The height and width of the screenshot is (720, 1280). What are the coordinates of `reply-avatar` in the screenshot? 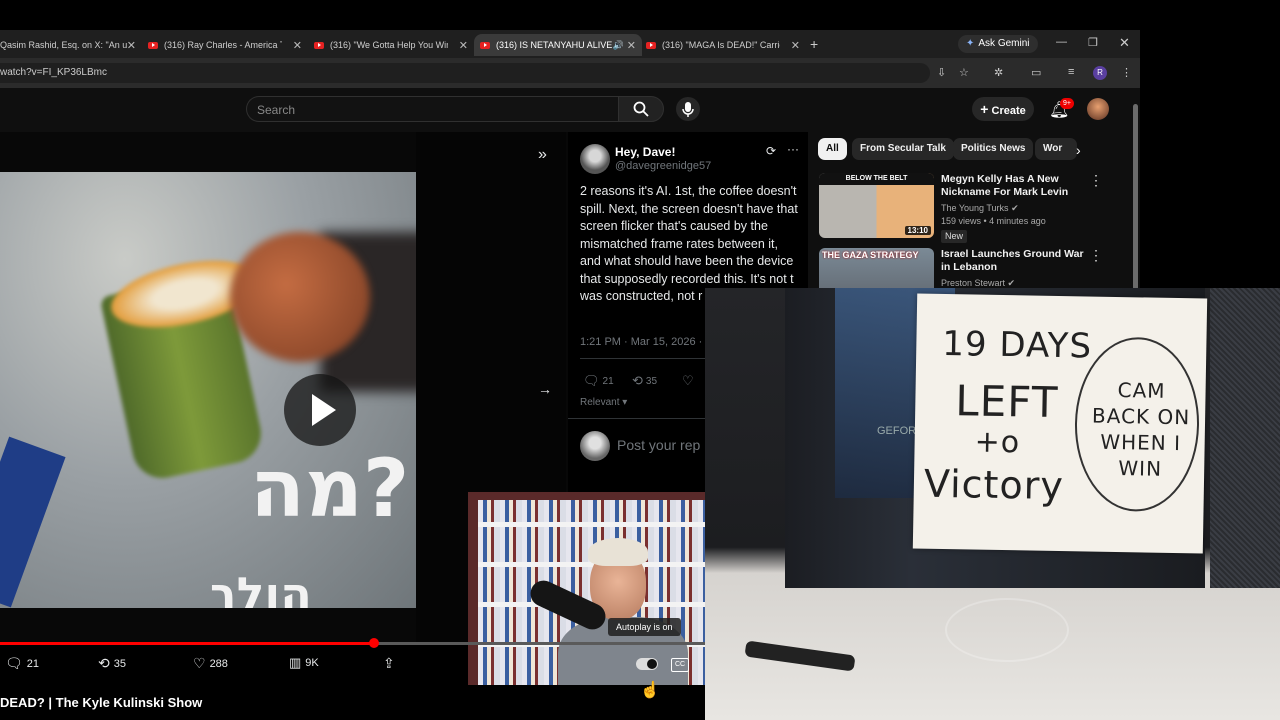 It's located at (595, 446).